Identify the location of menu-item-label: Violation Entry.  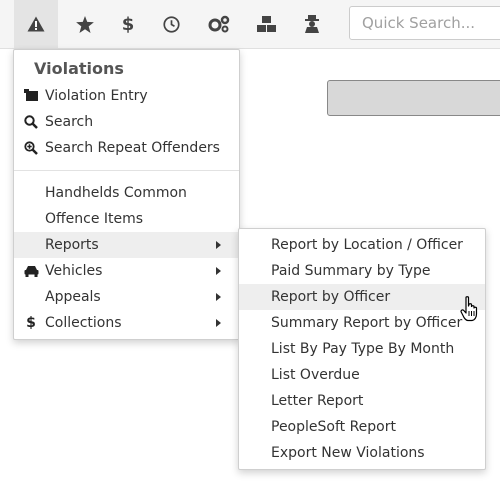
(96, 96).